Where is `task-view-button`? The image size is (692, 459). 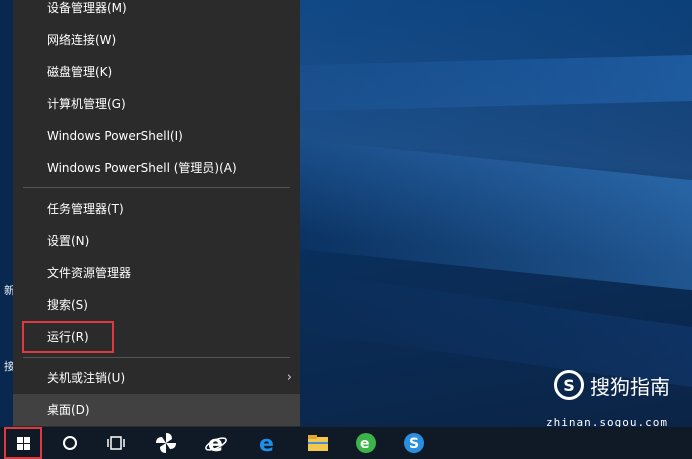 task-view-button is located at coordinates (116, 443).